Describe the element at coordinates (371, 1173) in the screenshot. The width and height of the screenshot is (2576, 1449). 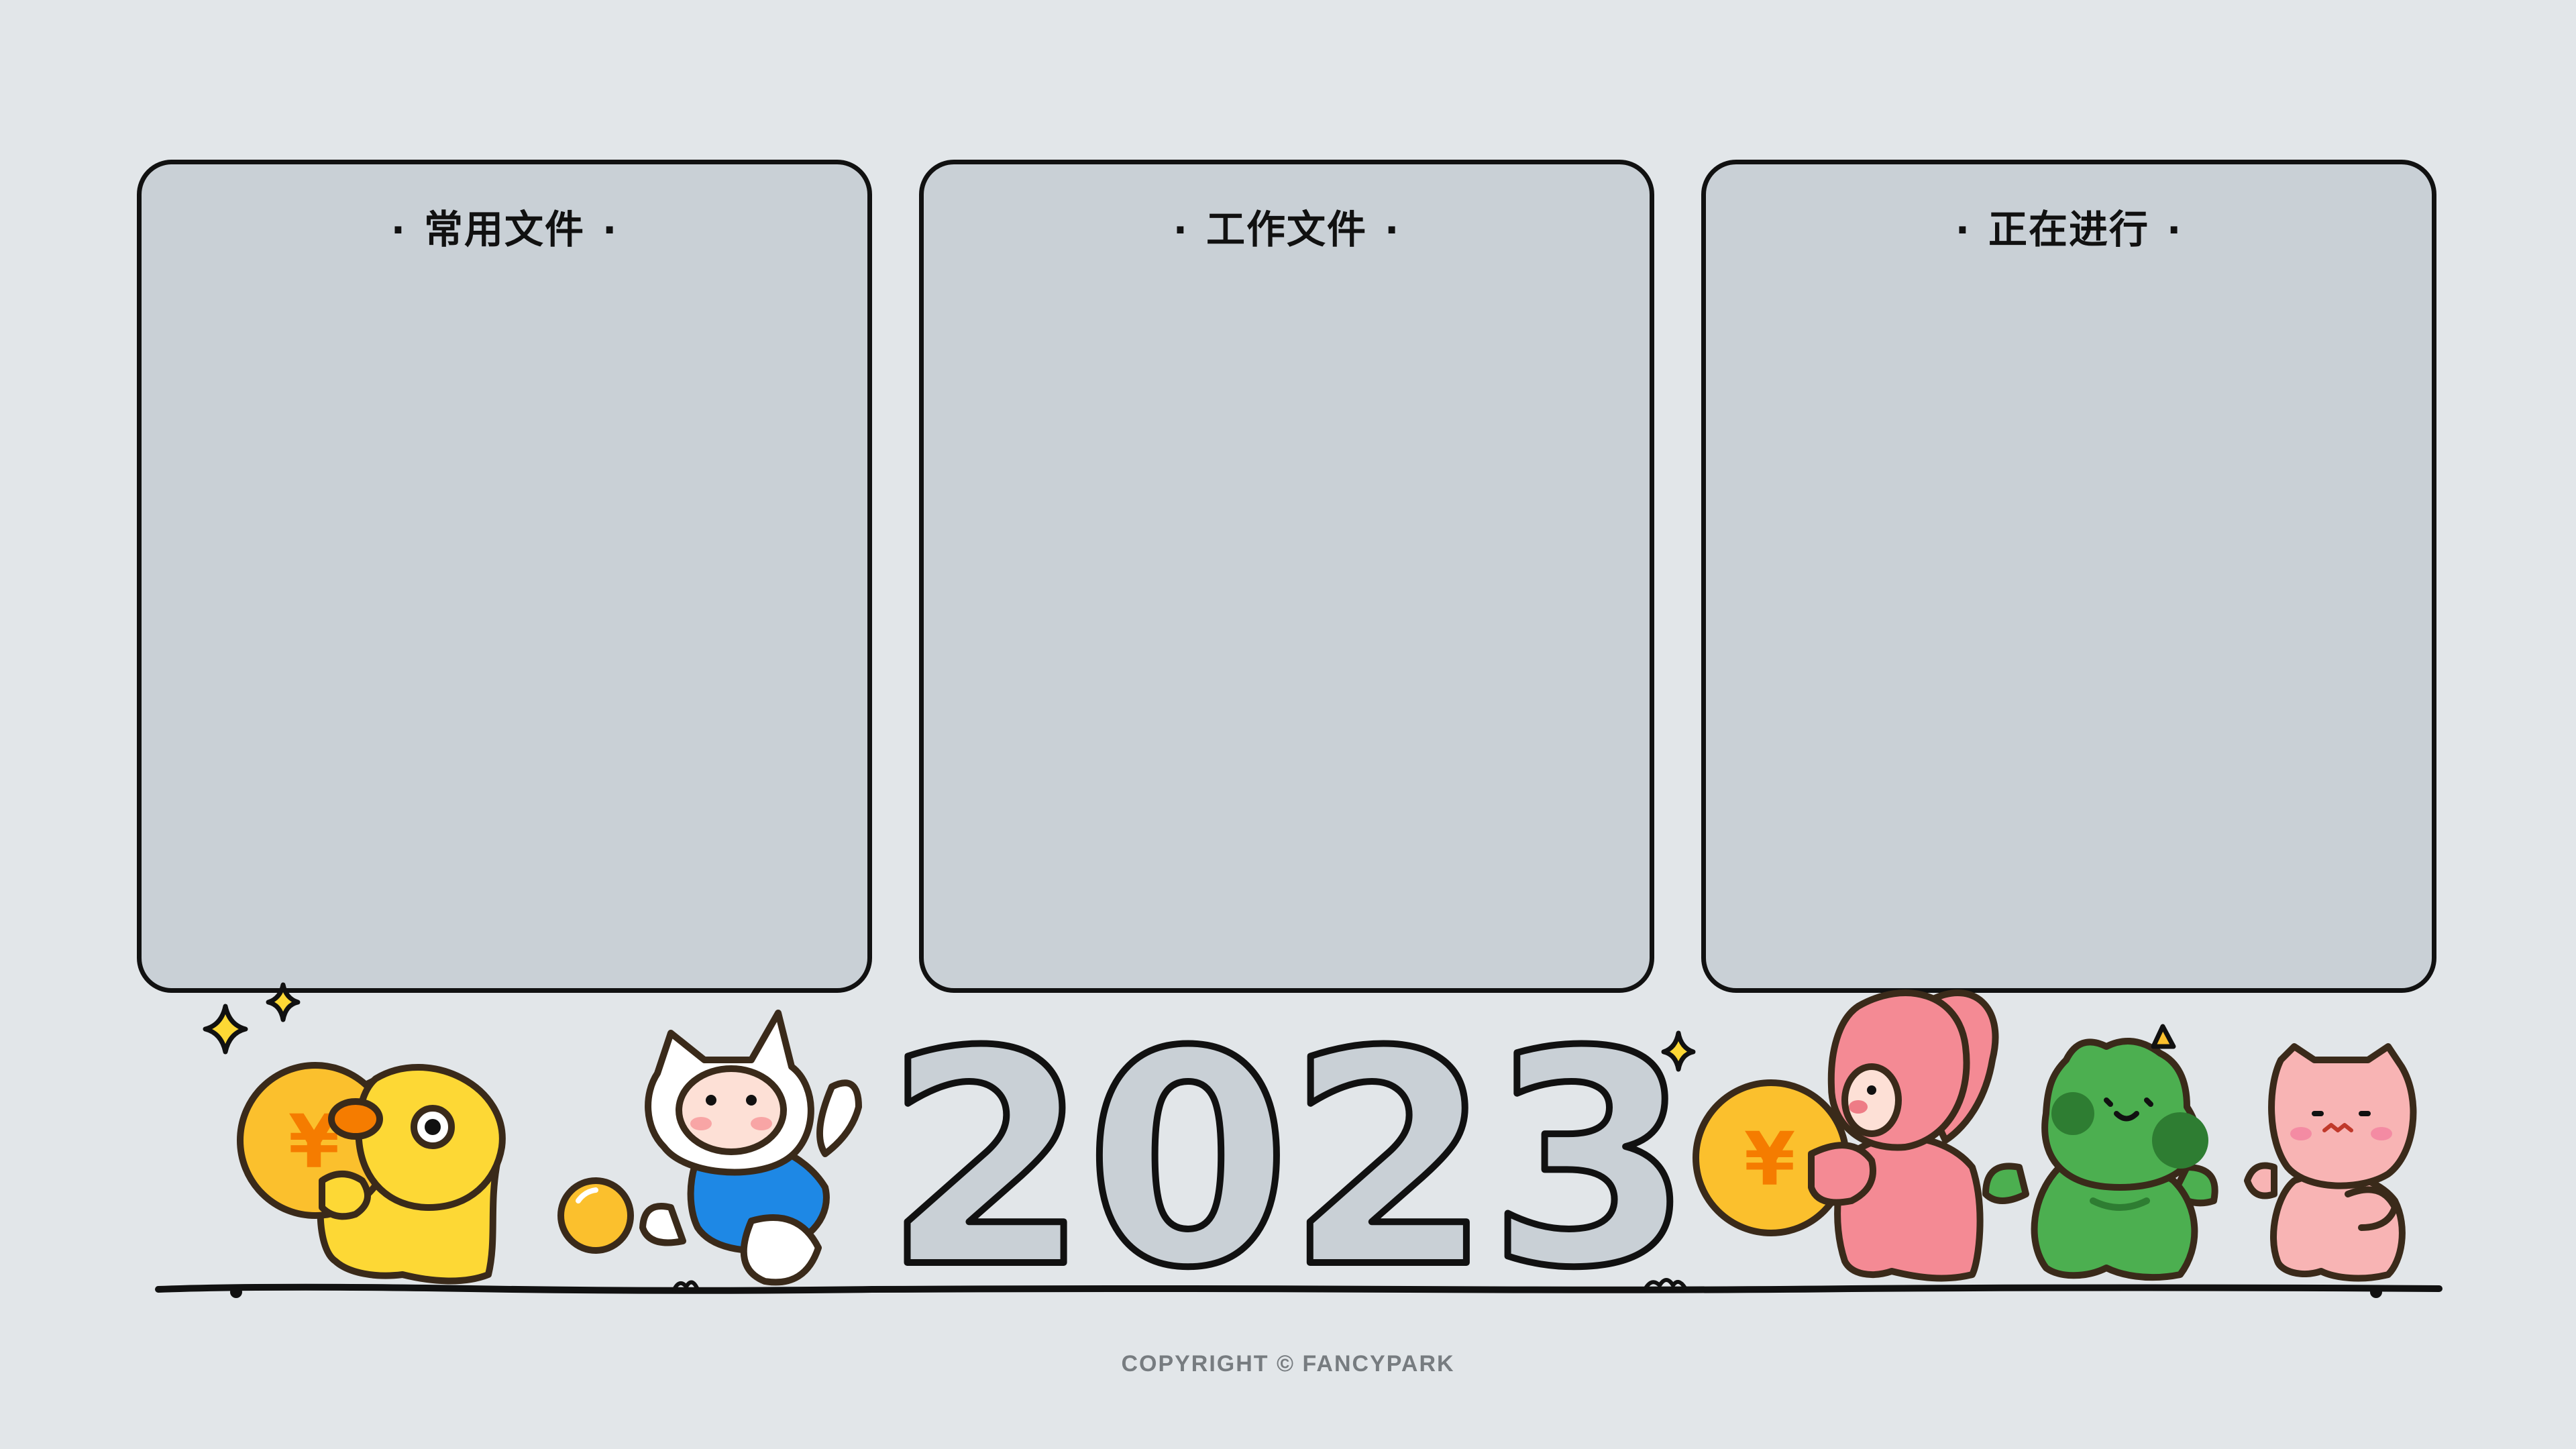
I see `duck-mascot: ¥` at that location.